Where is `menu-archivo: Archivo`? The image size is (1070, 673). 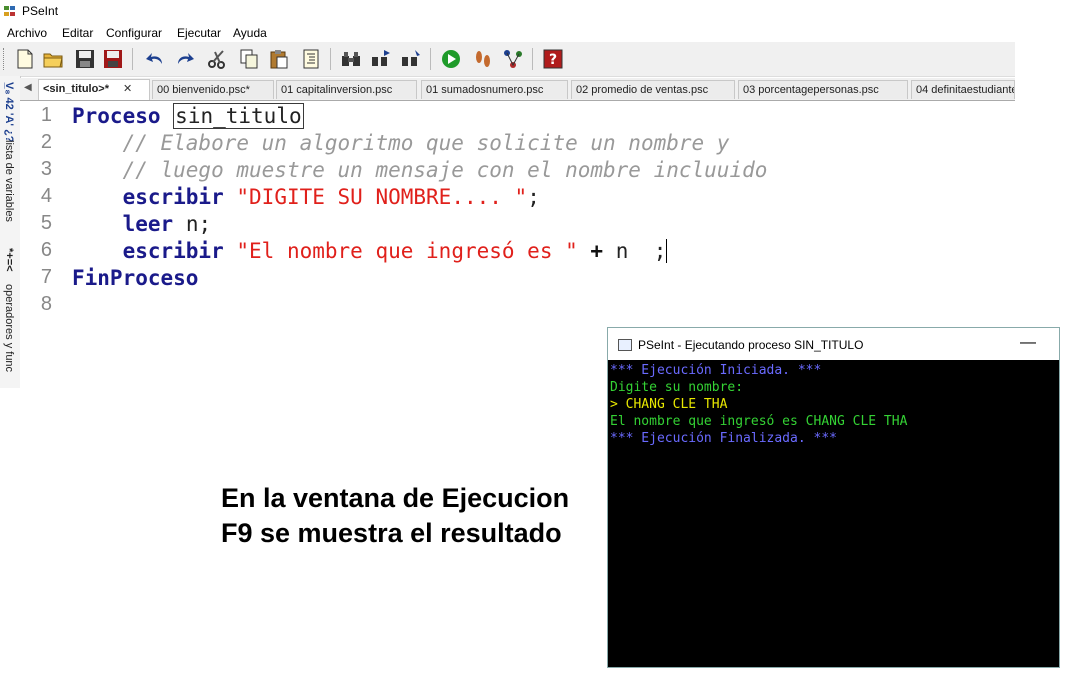 menu-archivo: Archivo is located at coordinates (27, 33).